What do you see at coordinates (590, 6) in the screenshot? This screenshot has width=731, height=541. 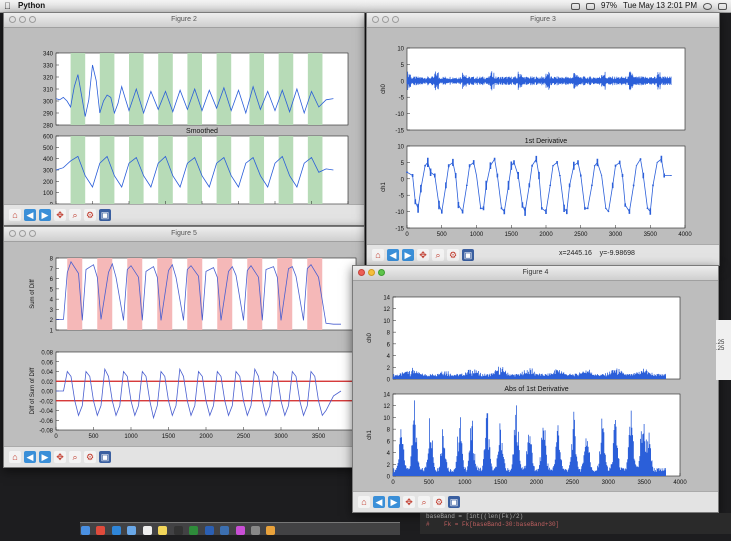 I see `bluetooth-icon` at bounding box center [590, 6].